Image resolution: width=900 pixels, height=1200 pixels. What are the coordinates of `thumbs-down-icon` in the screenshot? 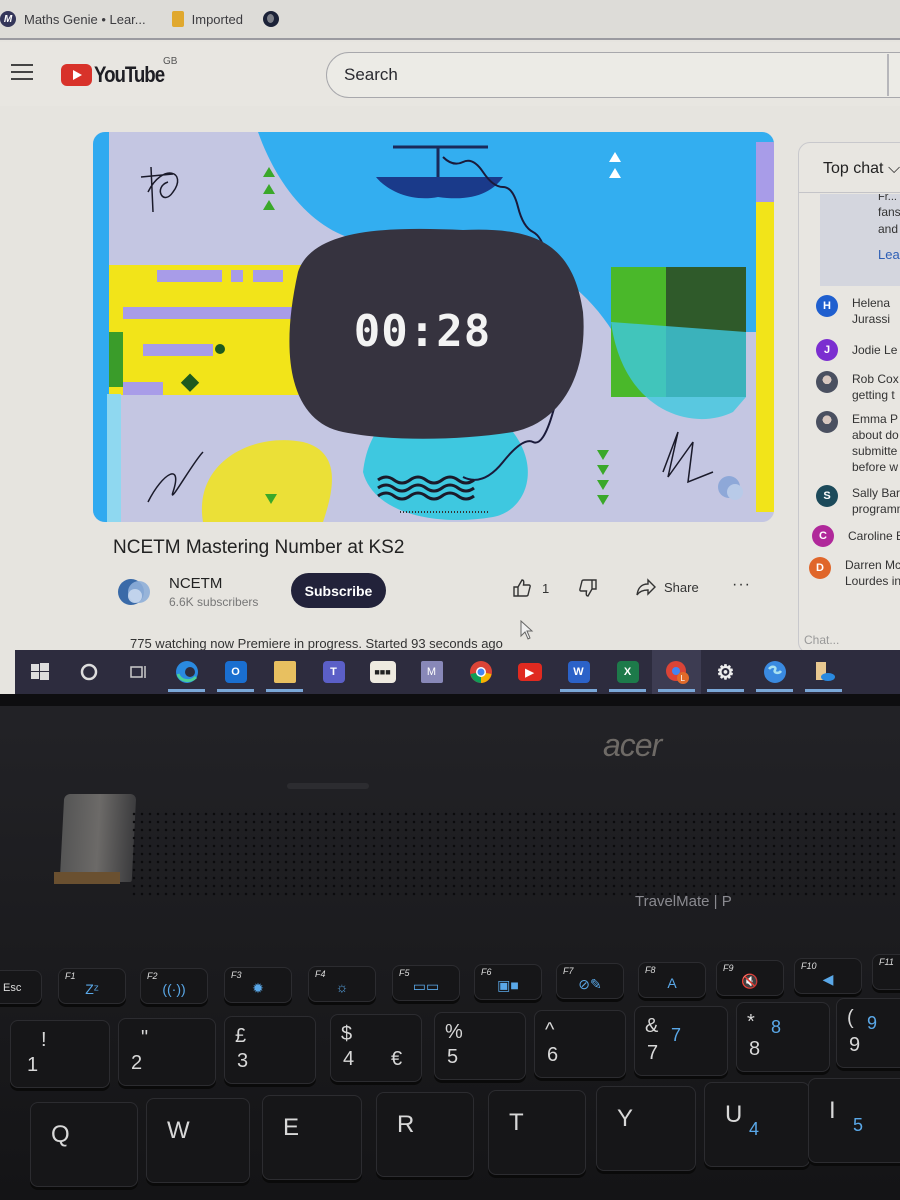 It's located at (588, 588).